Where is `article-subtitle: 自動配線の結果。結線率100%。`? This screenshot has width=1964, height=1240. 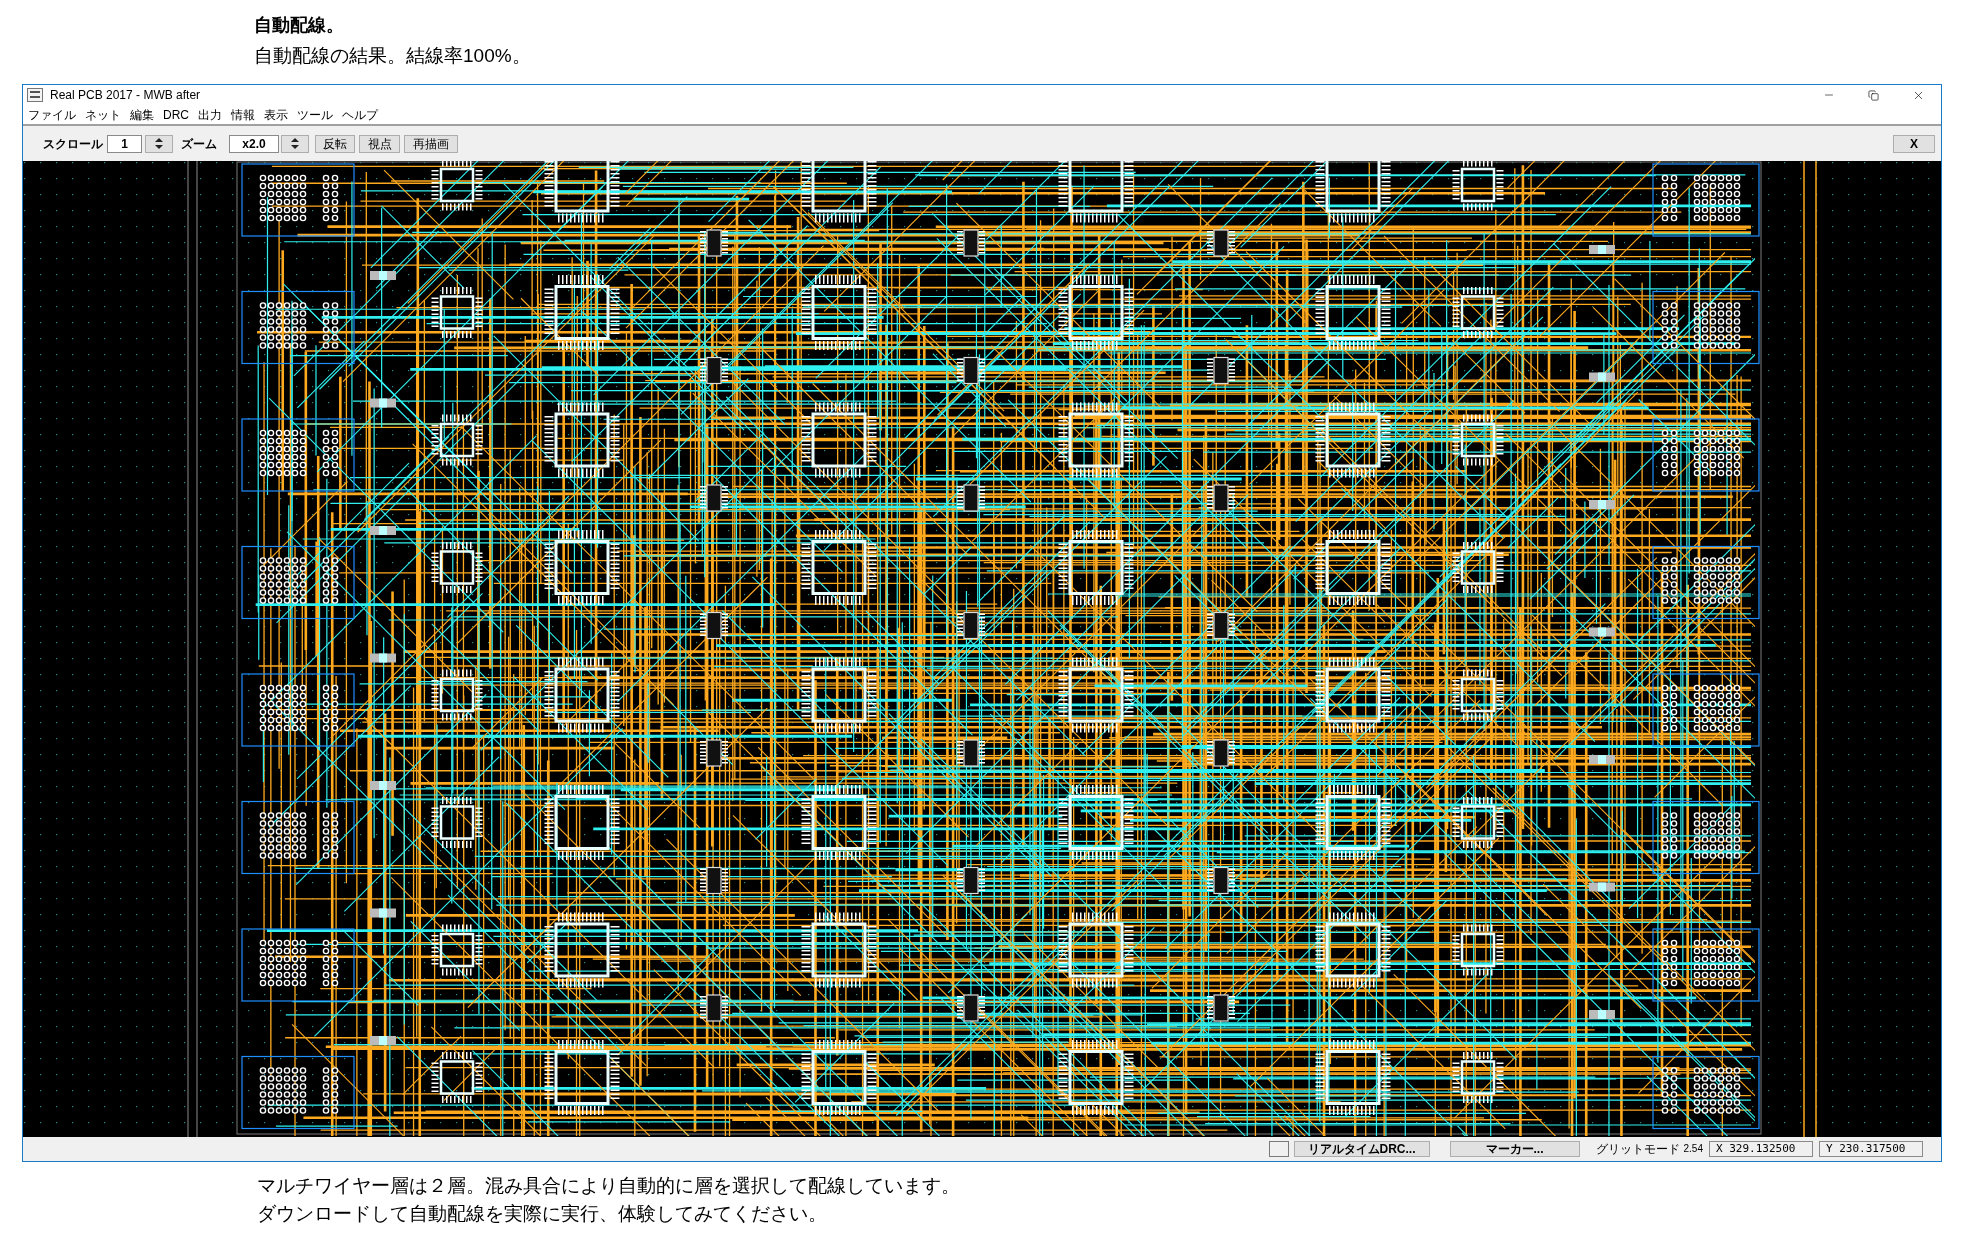 article-subtitle: 自動配線の結果。結線率100%。 is located at coordinates (392, 56).